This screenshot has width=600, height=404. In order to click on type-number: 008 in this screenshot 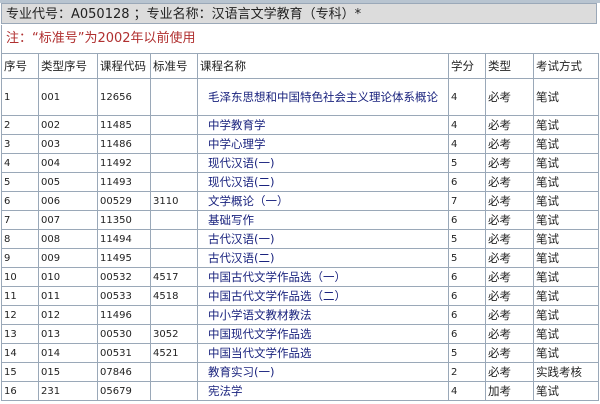, I will do `click(68, 239)`.